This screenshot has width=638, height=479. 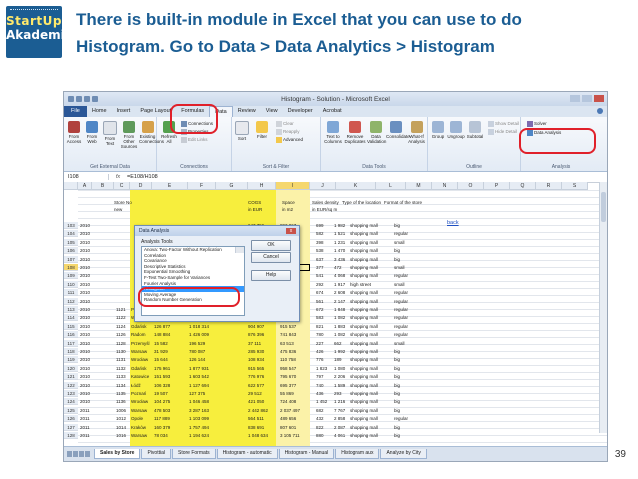 What do you see at coordinates (71, 419) in the screenshot?
I see `row-header: 126` at bounding box center [71, 419].